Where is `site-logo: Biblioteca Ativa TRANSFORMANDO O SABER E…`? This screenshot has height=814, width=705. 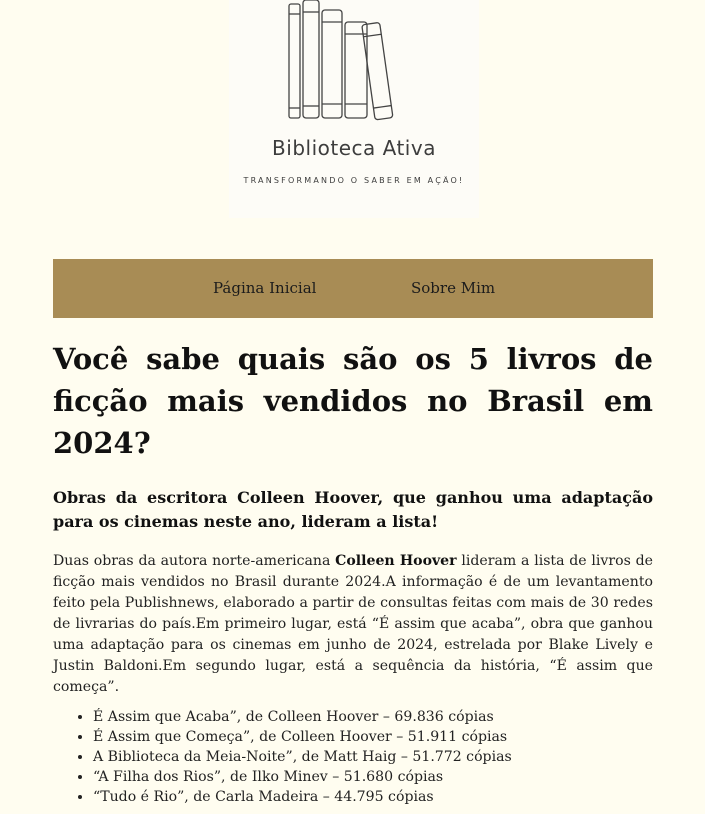
site-logo: Biblioteca Ativa TRANSFORMANDO O SABER E… is located at coordinates (354, 109).